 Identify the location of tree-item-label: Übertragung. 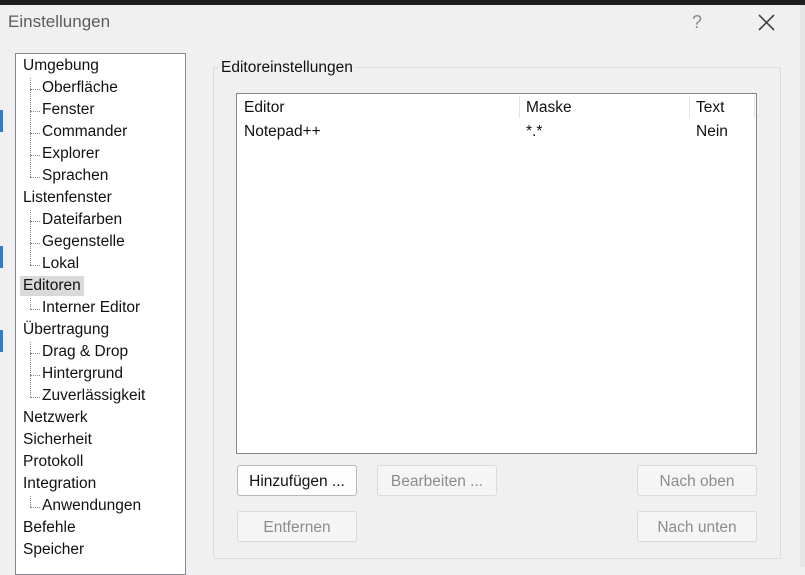
(66, 329).